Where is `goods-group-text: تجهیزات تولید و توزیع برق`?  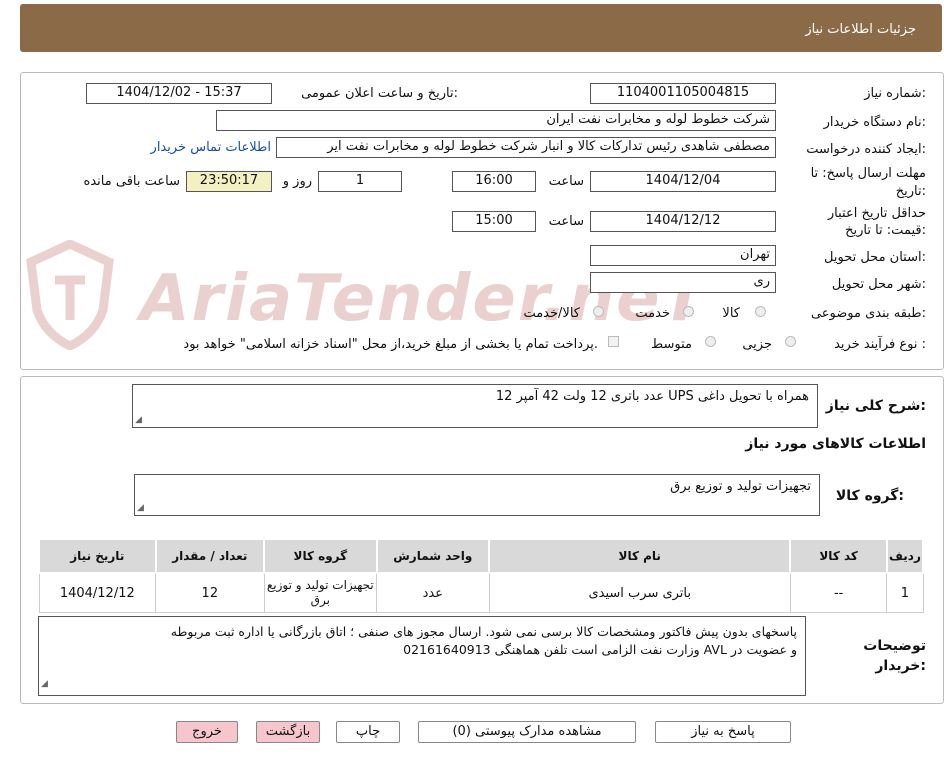 goods-group-text: تجهیزات تولید و توزیع برق is located at coordinates (740, 486).